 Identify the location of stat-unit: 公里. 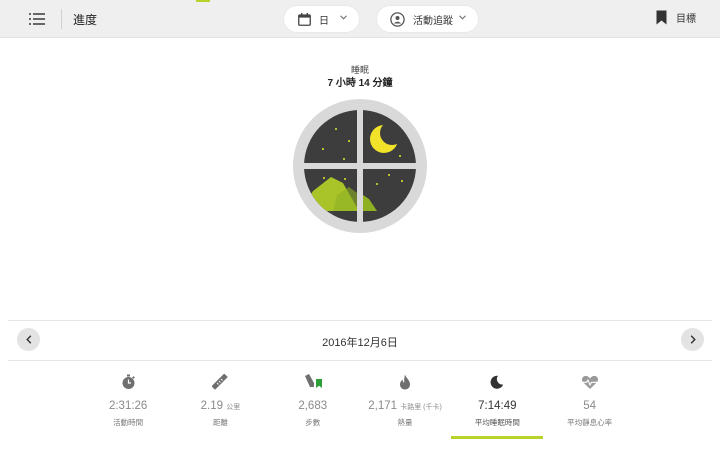
(233, 407).